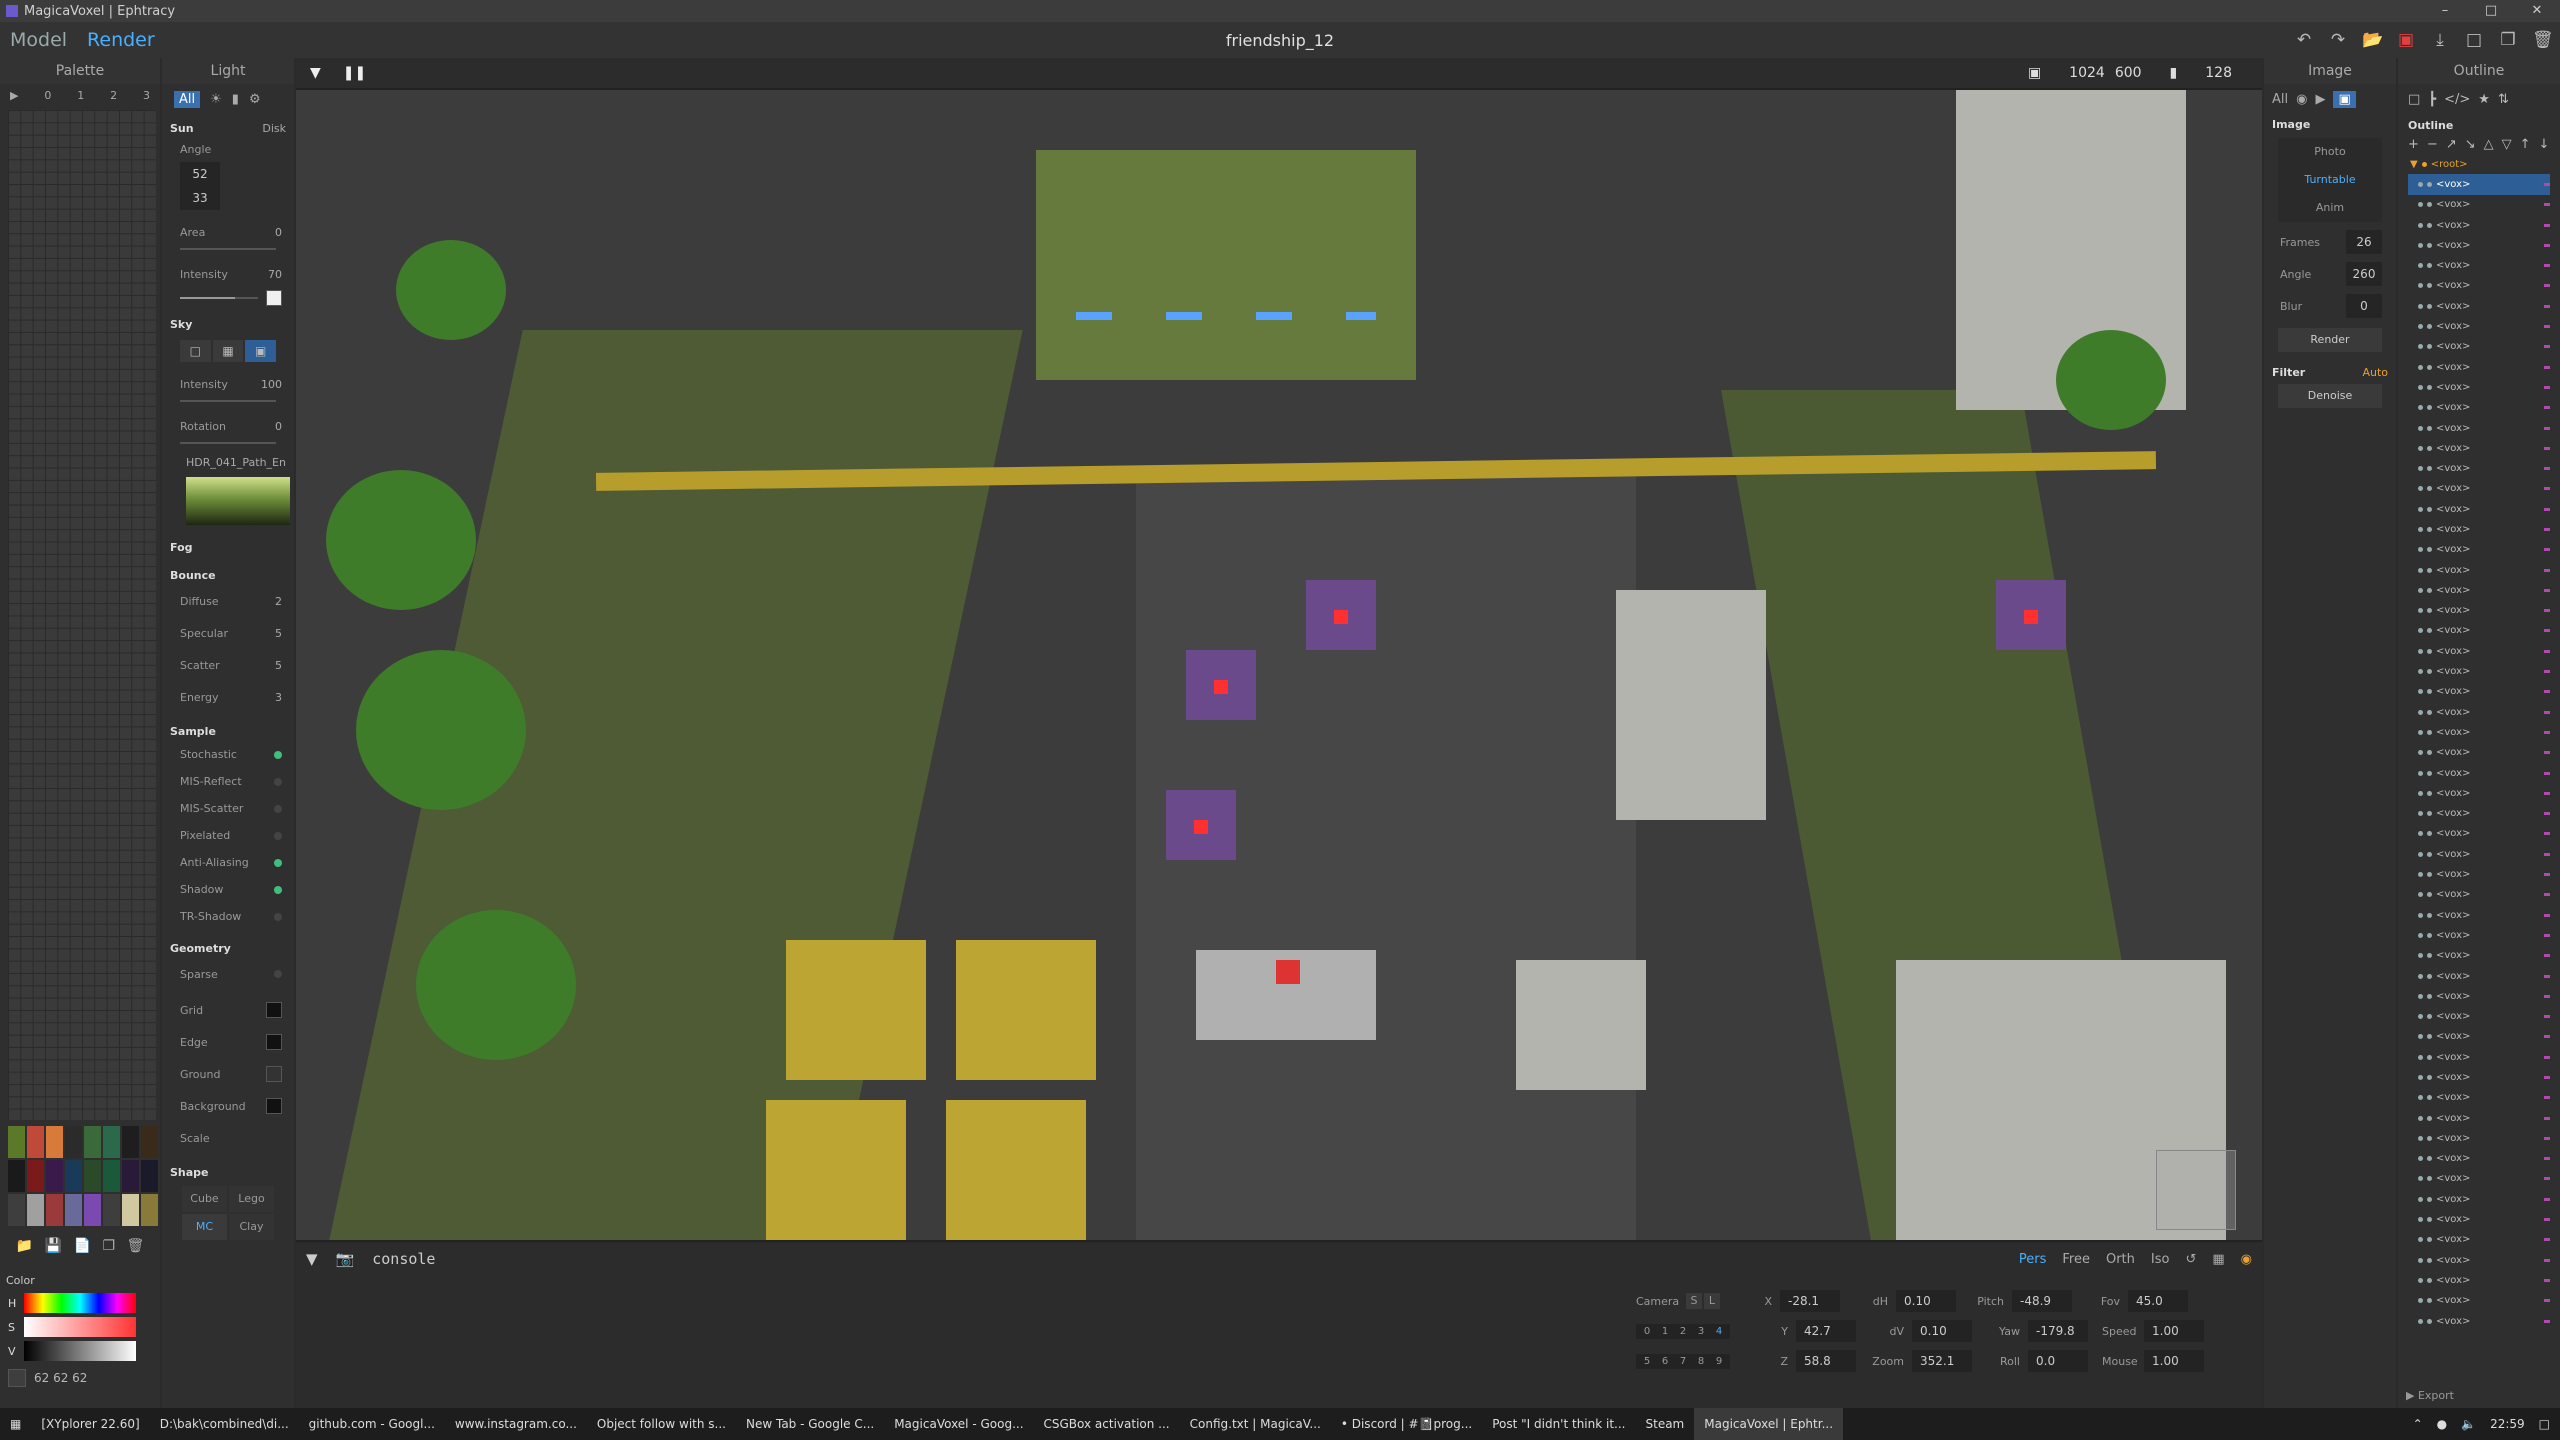 The image size is (2560, 1440). I want to click on volume-icon: 🔈, so click(2468, 1424).